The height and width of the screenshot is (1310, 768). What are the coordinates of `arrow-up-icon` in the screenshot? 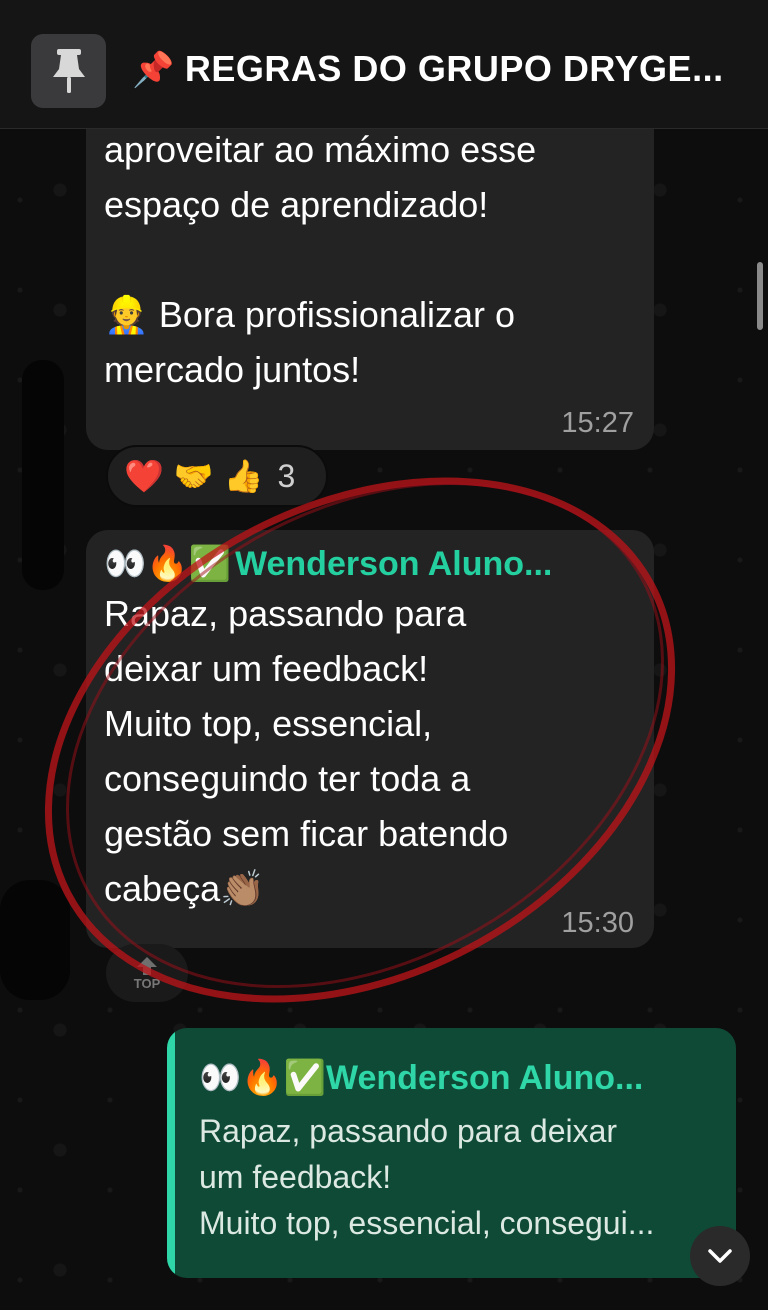 It's located at (147, 965).